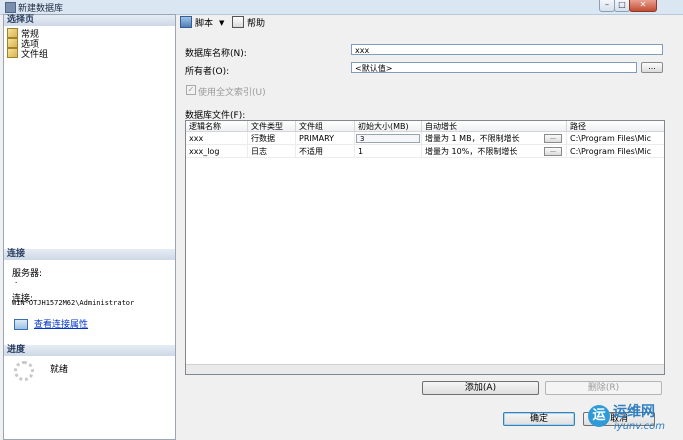 This screenshot has width=683, height=440. Describe the element at coordinates (204, 24) in the screenshot. I see `script-label: 脚本` at that location.